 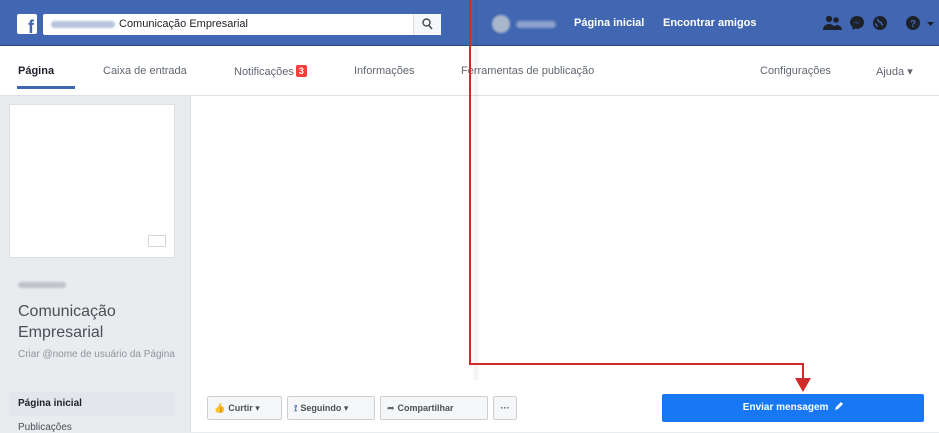 I want to click on following-label: Seguindo ▾, so click(x=324, y=408).